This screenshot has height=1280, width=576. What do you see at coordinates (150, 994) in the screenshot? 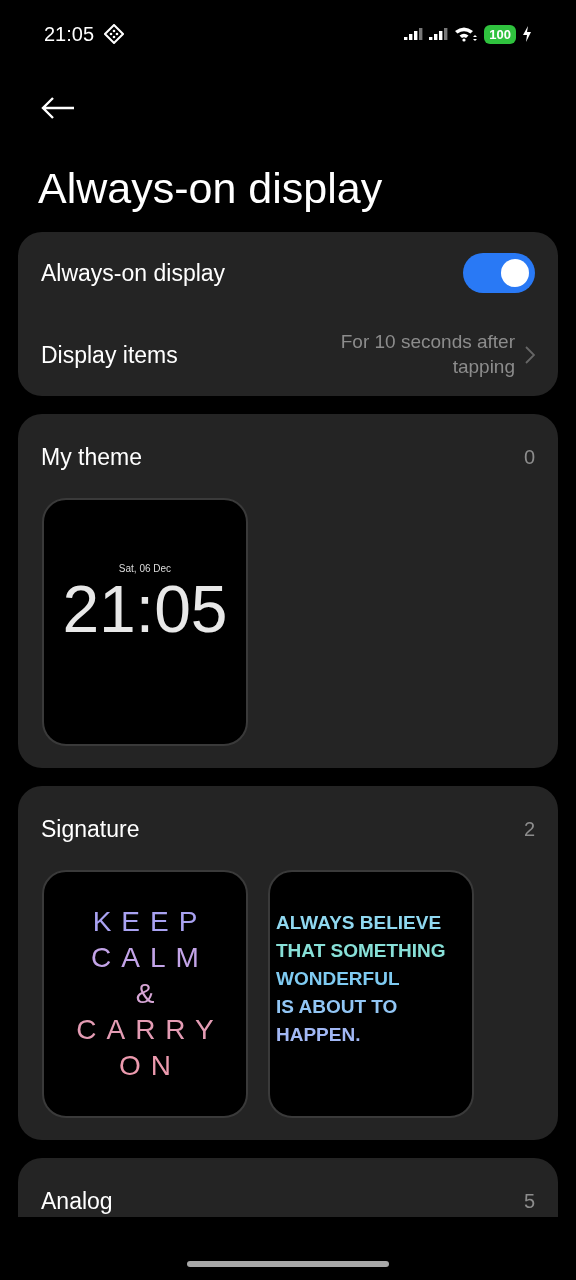
I see `preview-text: &` at bounding box center [150, 994].